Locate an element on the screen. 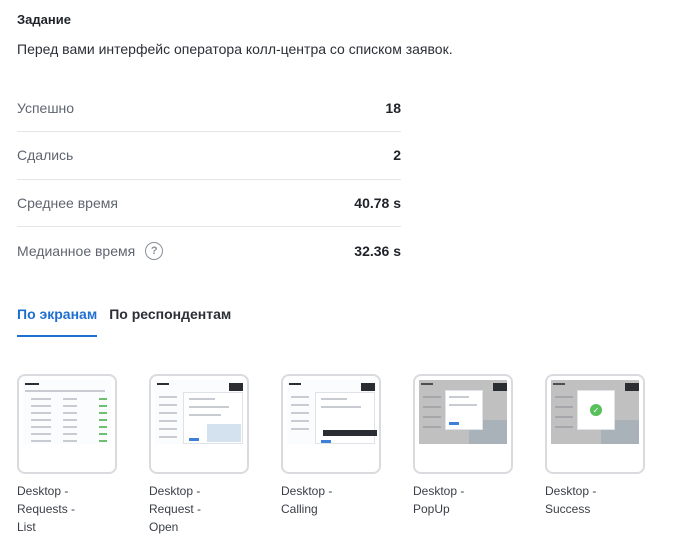 Image resolution: width=692 pixels, height=550 pixels. screen-card: ✓ Desktop - Success is located at coordinates (595, 455).